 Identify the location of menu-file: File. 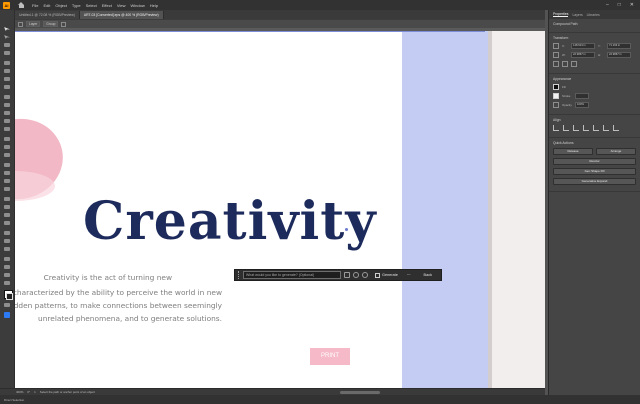
(35, 5).